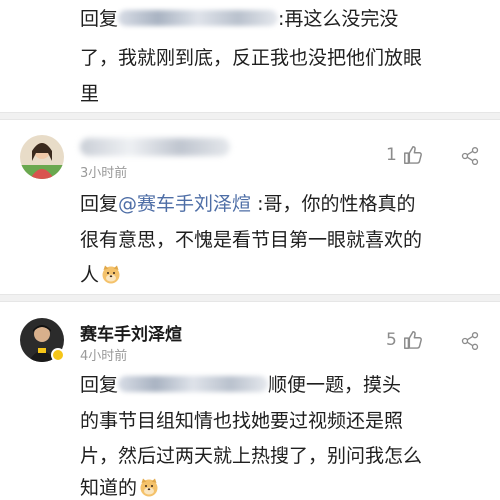 The width and height of the screenshot is (500, 500). What do you see at coordinates (184, 204) in the screenshot?
I see `mention-link: @赛车手刘泽煊` at bounding box center [184, 204].